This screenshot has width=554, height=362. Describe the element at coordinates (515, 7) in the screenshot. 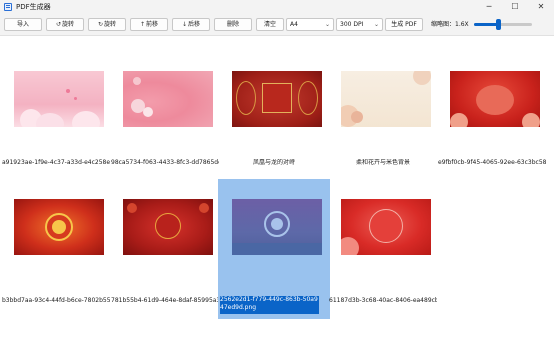

I see `maximize-button: ☐` at that location.